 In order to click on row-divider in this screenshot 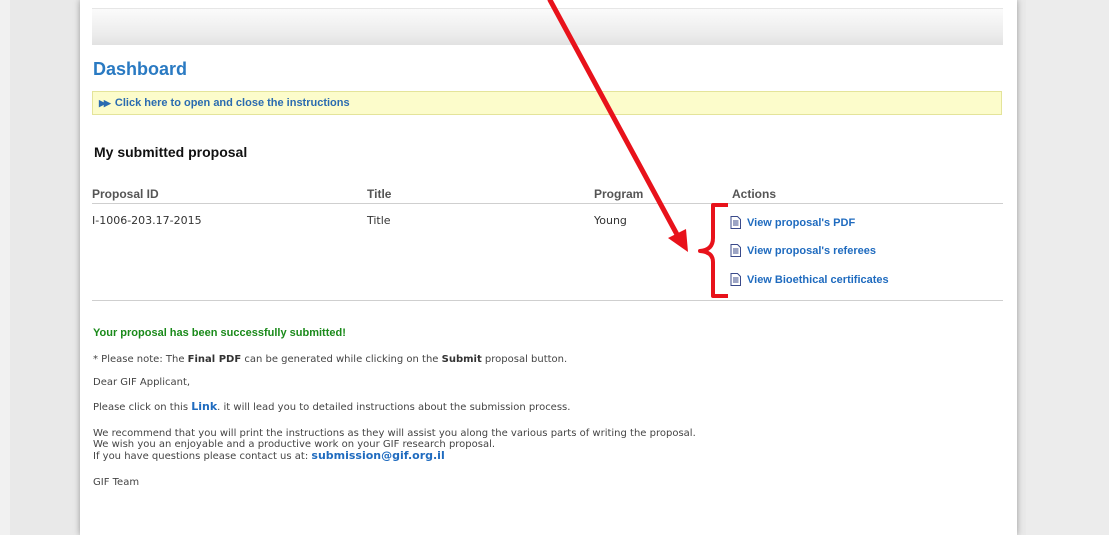, I will do `click(547, 300)`.